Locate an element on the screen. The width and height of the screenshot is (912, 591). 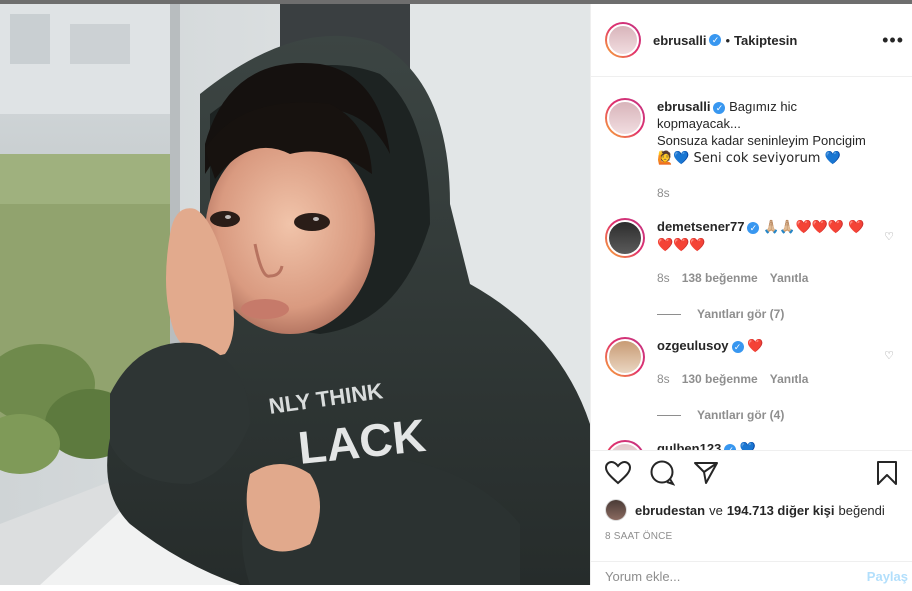
likes-connector: ve is located at coordinates (716, 510).